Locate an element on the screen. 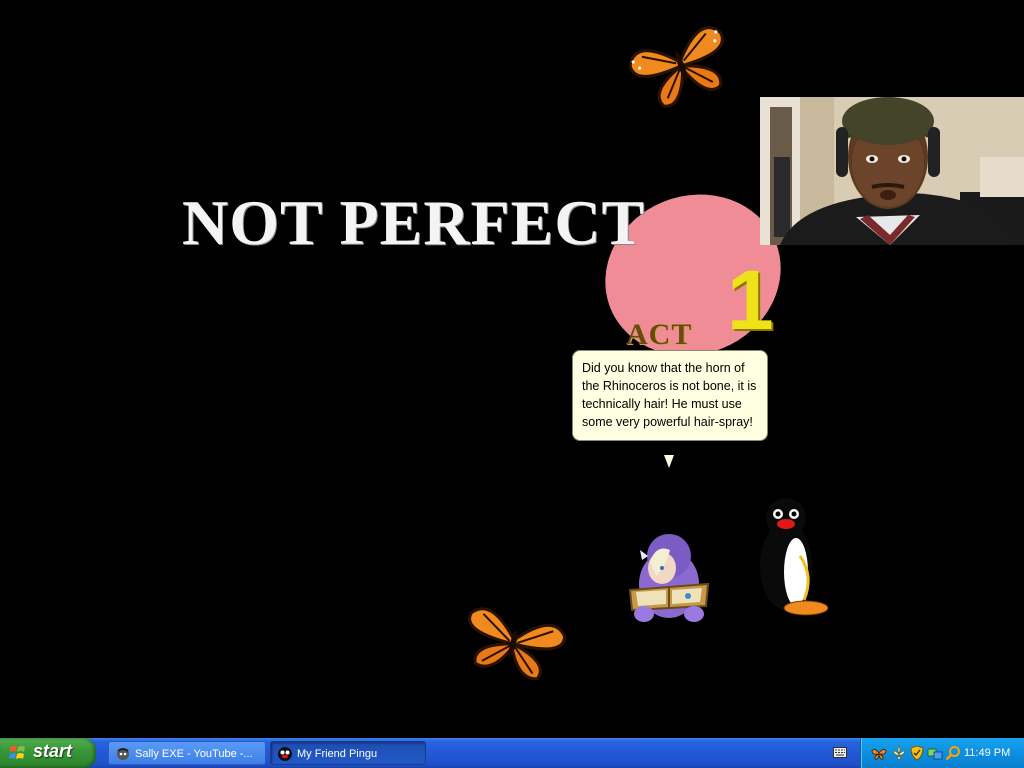 The width and height of the screenshot is (1024, 768). webcam-person-image is located at coordinates (892, 171).